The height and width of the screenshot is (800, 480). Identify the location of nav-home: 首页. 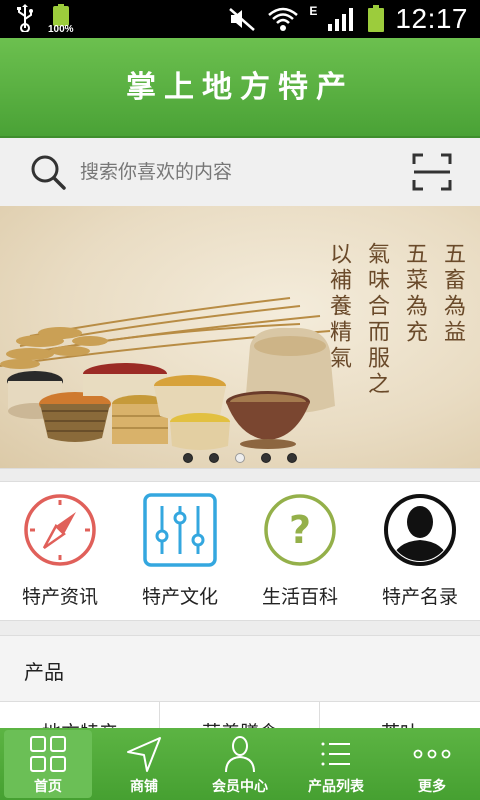
(48, 764).